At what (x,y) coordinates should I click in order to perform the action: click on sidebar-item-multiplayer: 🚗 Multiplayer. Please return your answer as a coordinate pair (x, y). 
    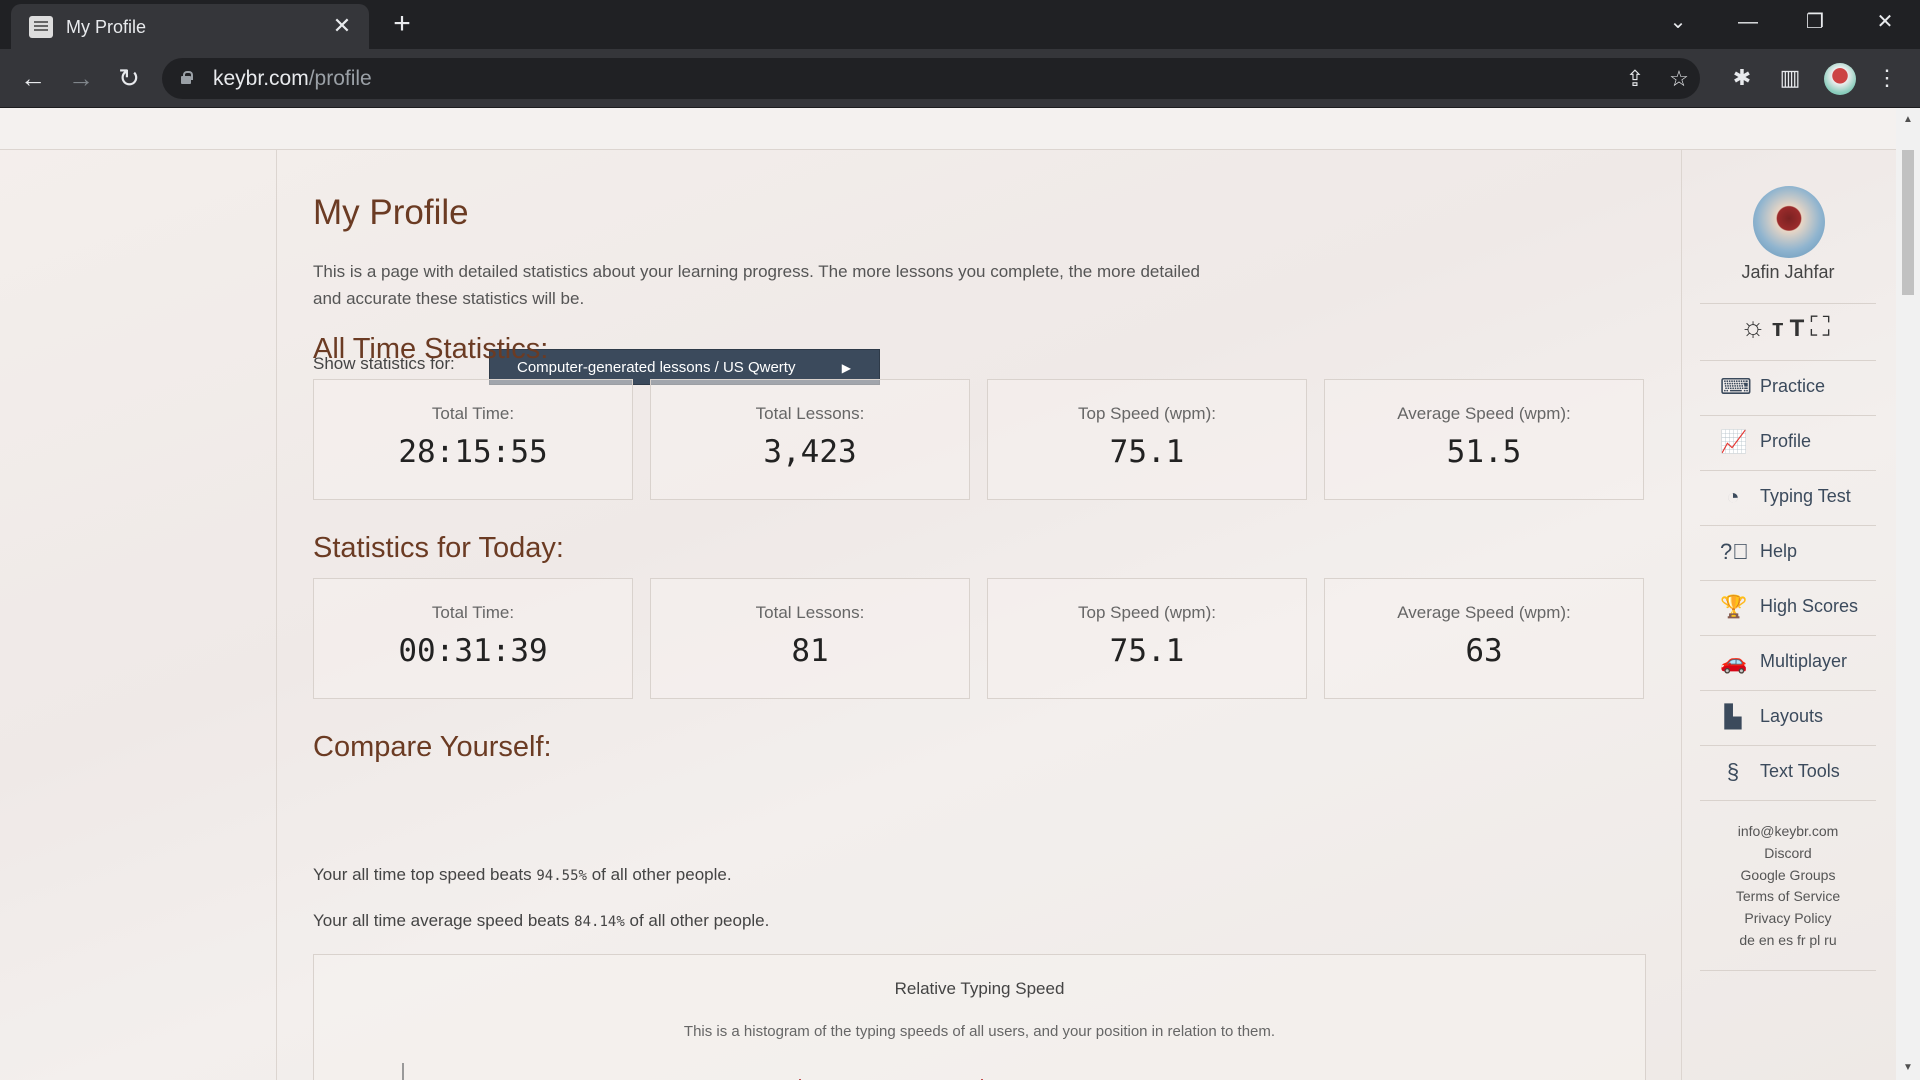
    Looking at the image, I should click on (1788, 662).